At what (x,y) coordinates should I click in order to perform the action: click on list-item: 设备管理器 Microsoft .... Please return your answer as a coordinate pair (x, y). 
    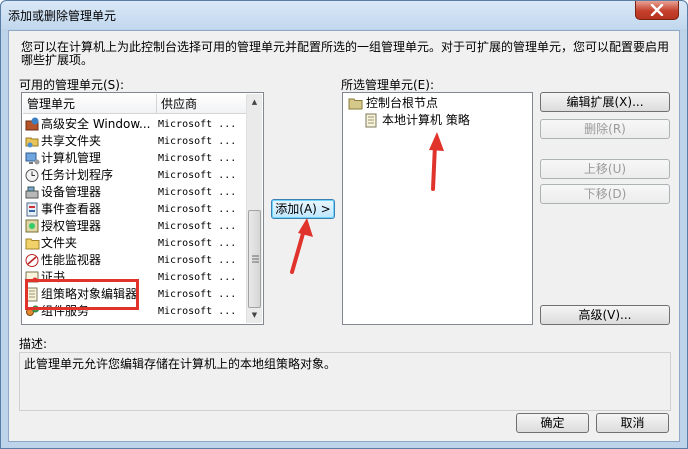
    Looking at the image, I should click on (134, 192).